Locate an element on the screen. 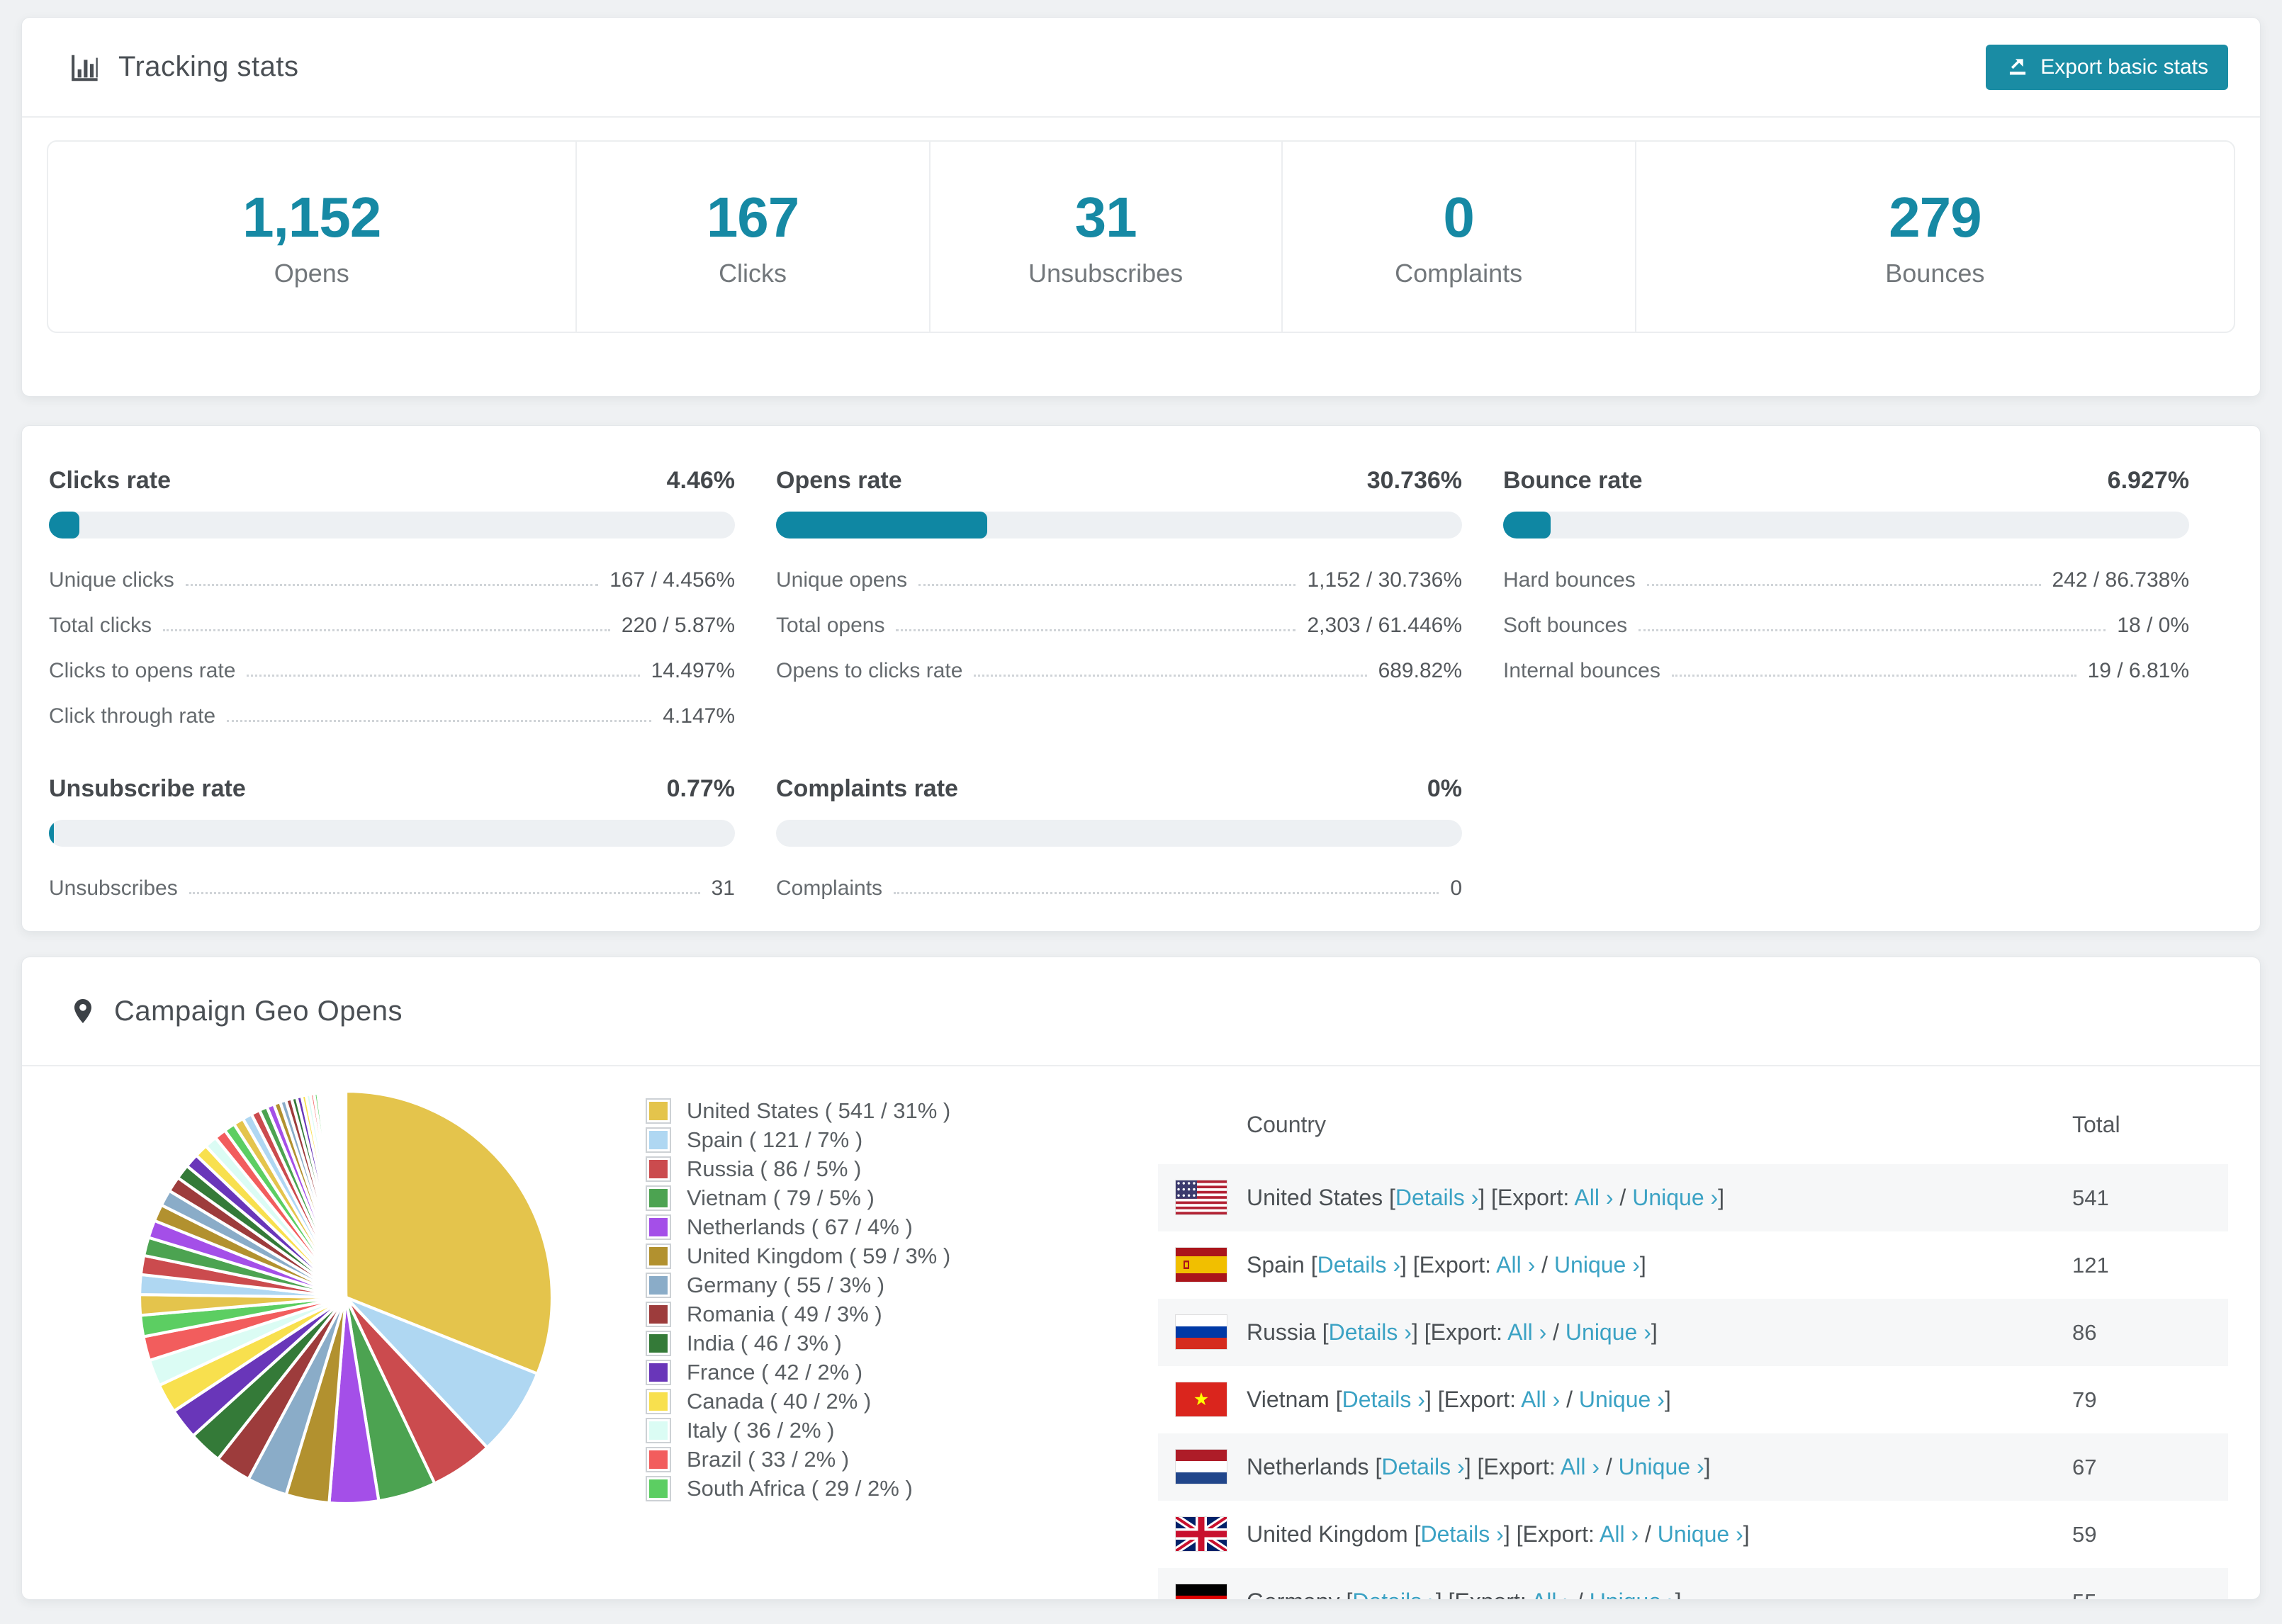  export-basic-stats-button: Export basic stats is located at coordinates (2107, 67).